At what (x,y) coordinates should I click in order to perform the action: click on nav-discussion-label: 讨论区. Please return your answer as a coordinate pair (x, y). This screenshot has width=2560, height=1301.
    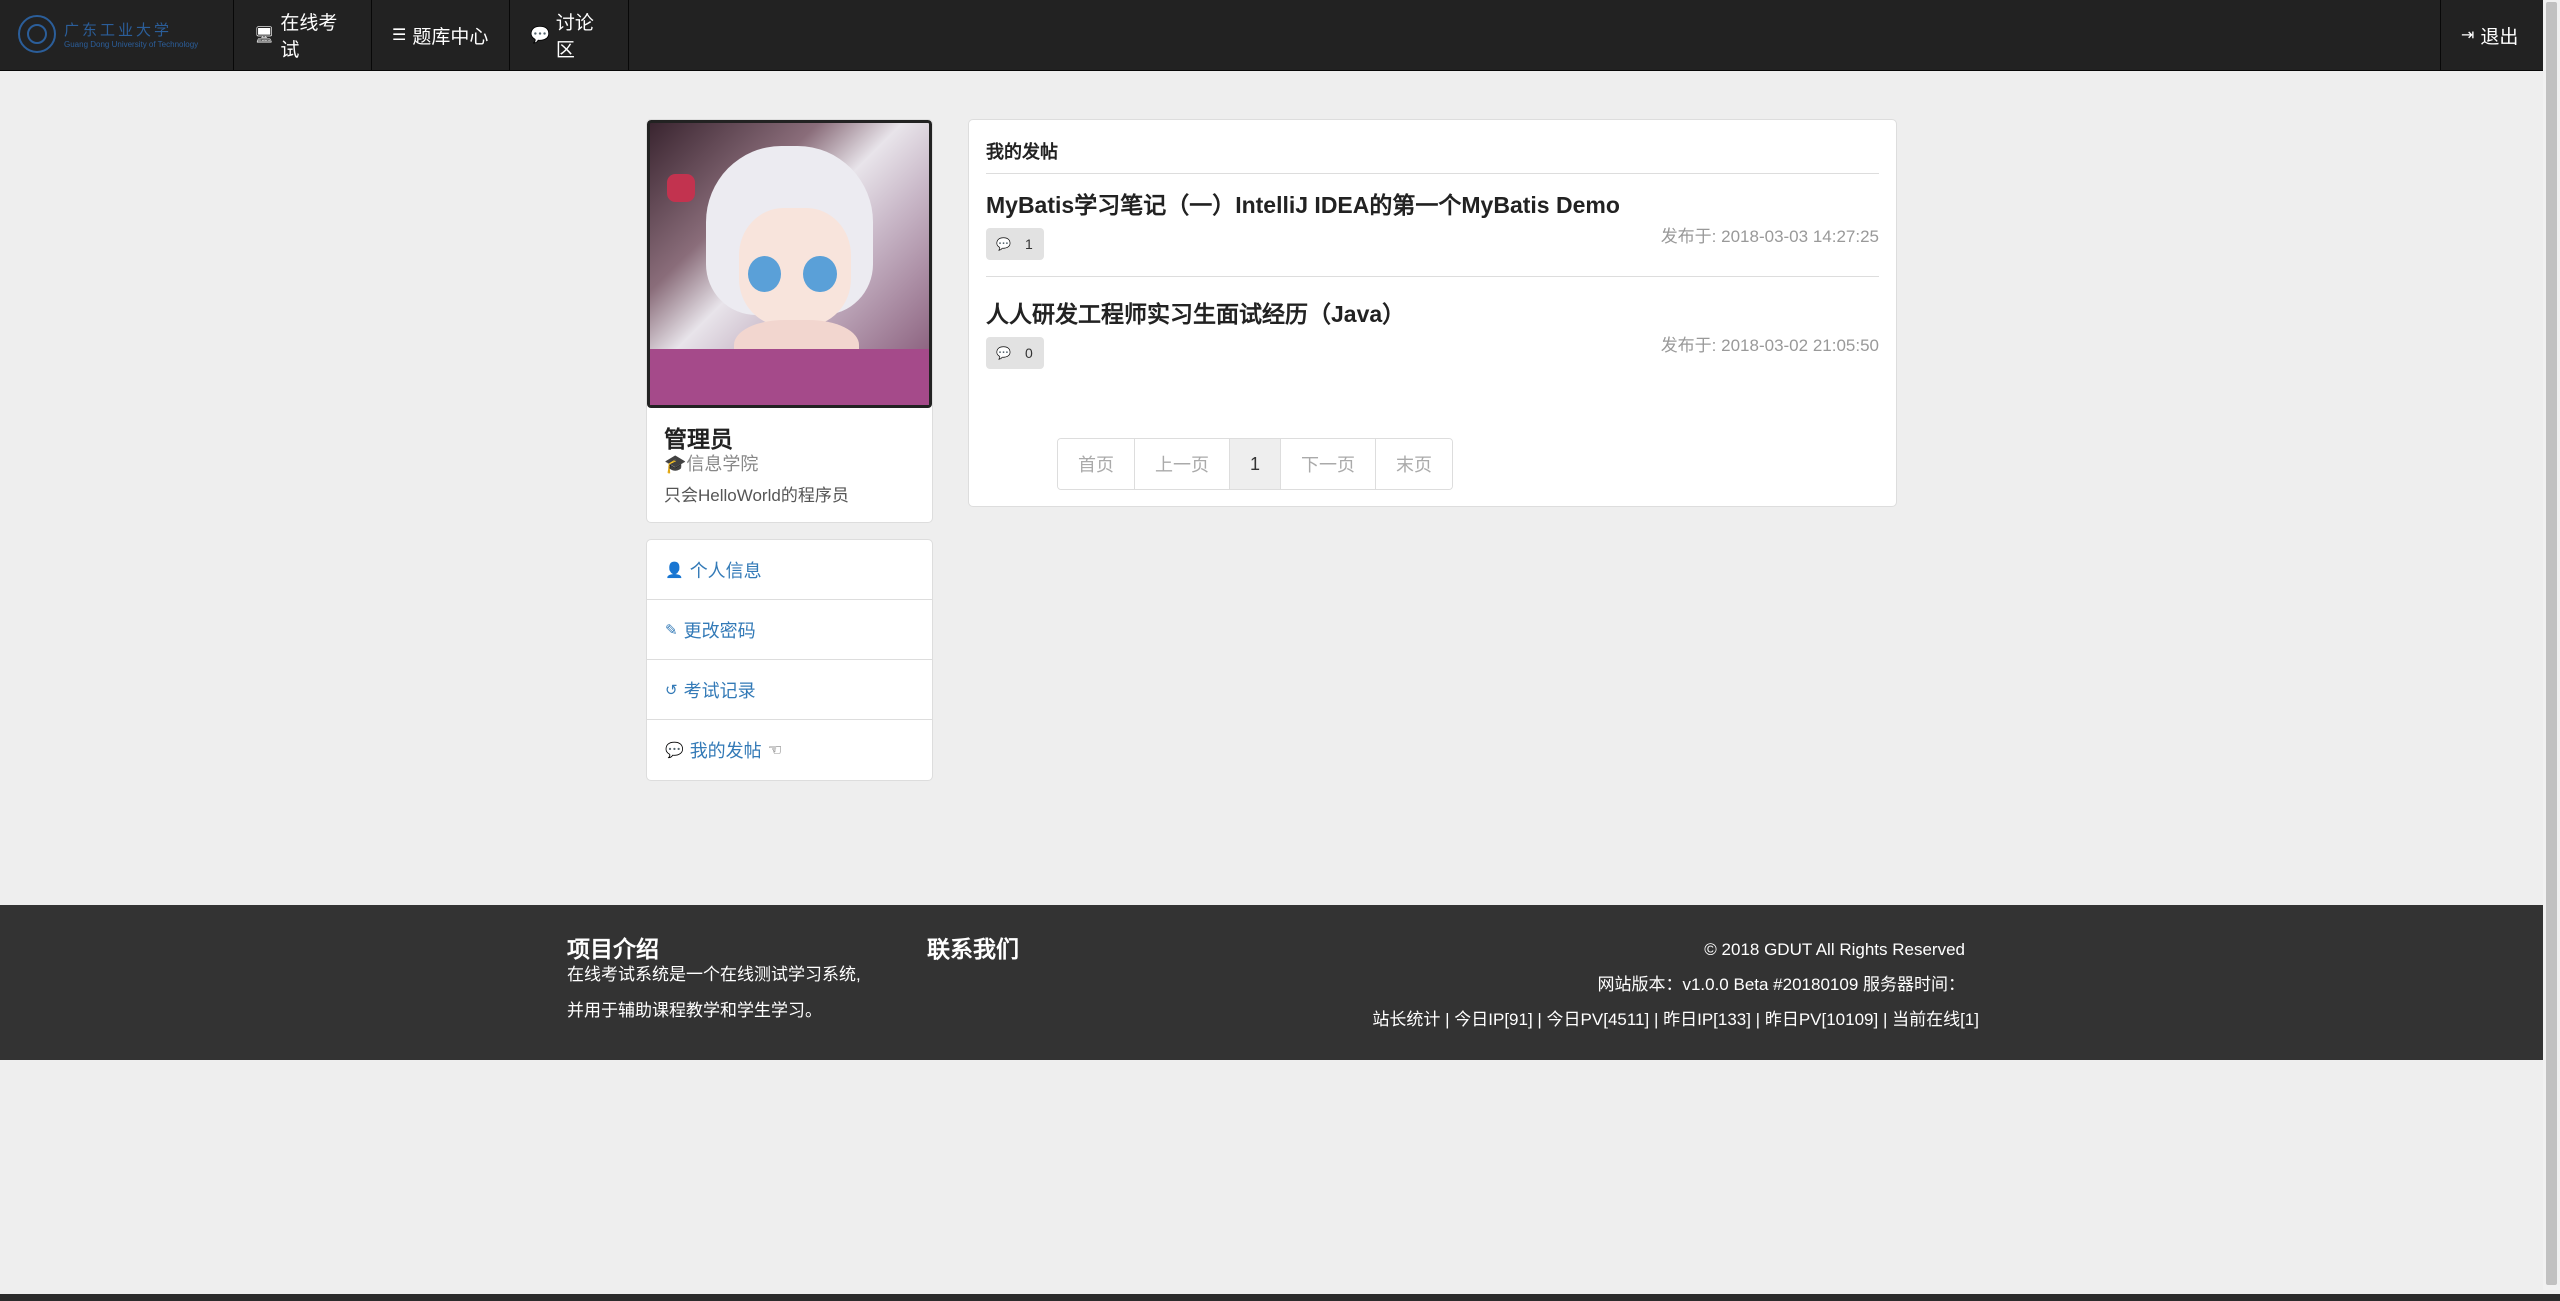
    Looking at the image, I should click on (574, 37).